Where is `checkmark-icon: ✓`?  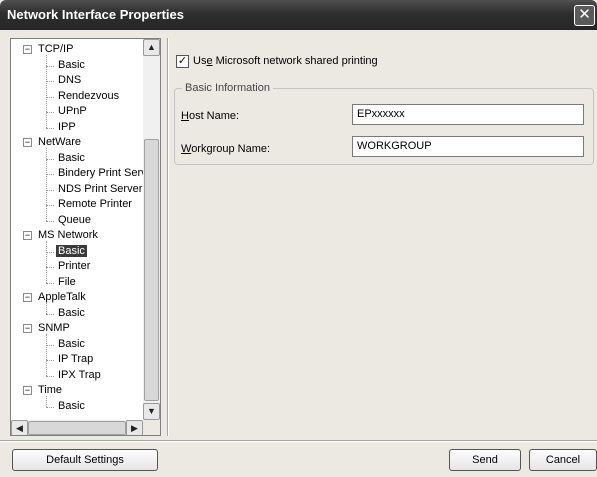 checkmark-icon: ✓ is located at coordinates (182, 61).